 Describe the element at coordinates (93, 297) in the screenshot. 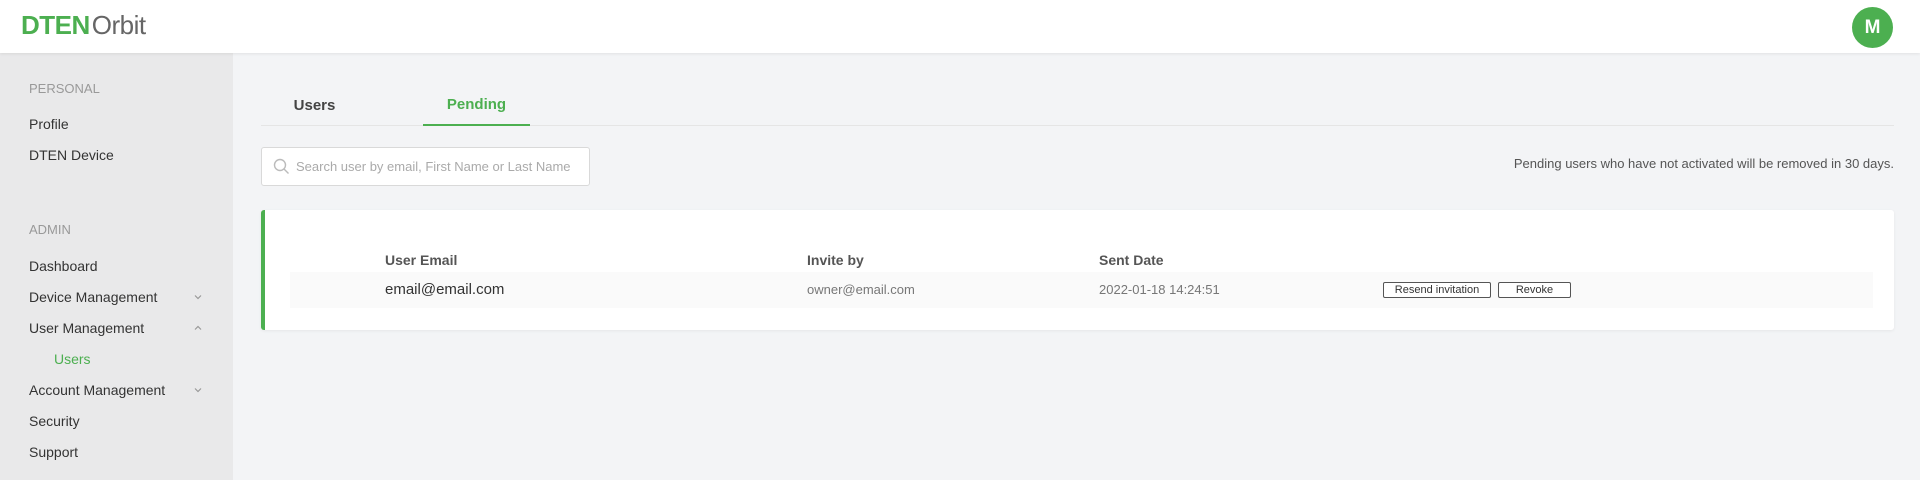

I see `sidebar-item-label: Device Management` at that location.